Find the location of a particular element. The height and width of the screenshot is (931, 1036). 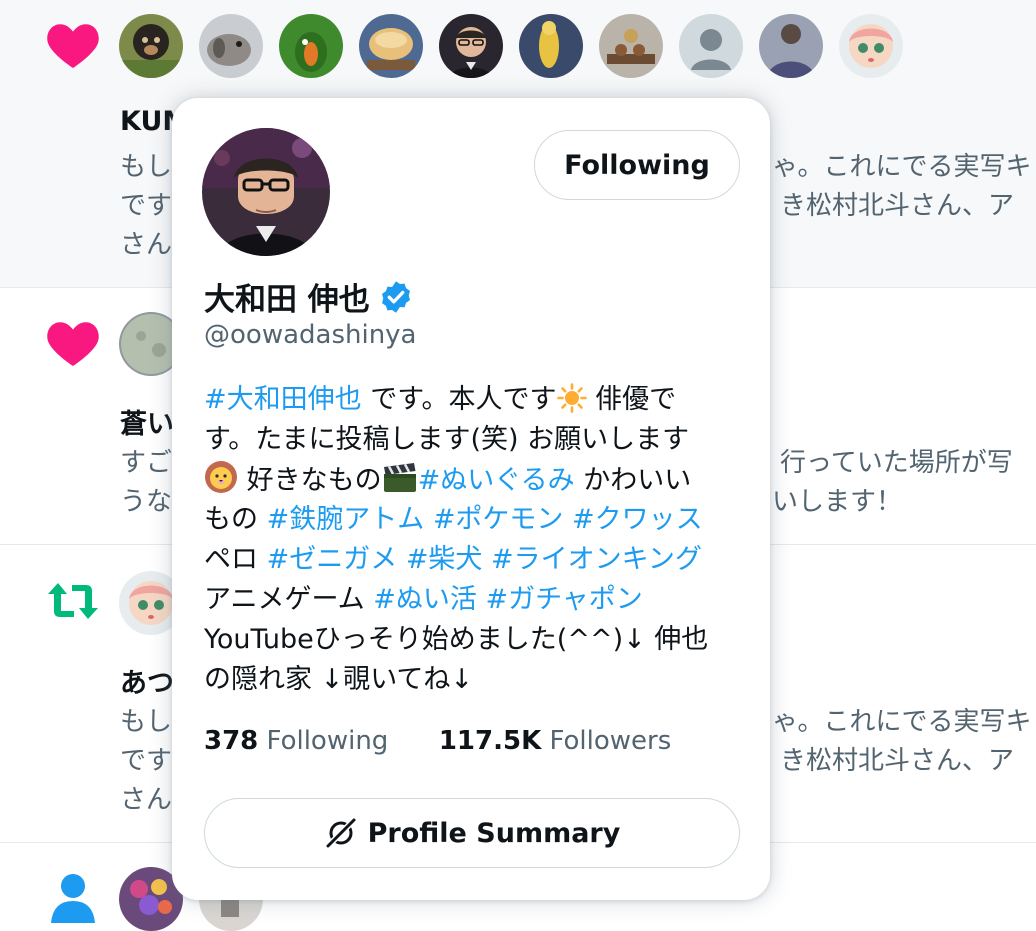

avatar-food is located at coordinates (391, 46).